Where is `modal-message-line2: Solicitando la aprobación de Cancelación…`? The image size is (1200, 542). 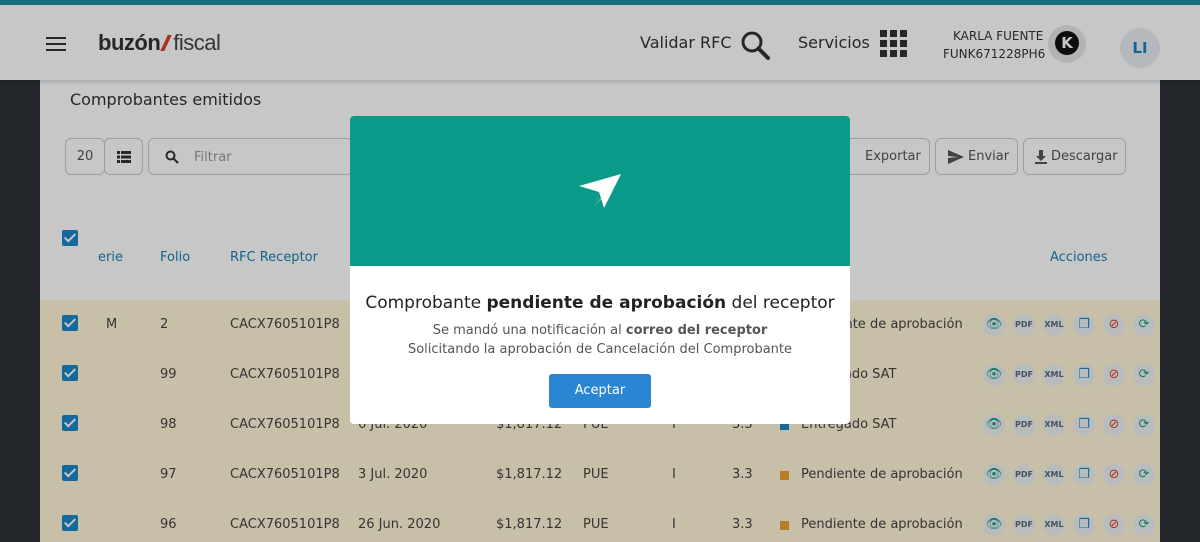 modal-message-line2: Solicitando la aprobación de Cancelación… is located at coordinates (600, 349).